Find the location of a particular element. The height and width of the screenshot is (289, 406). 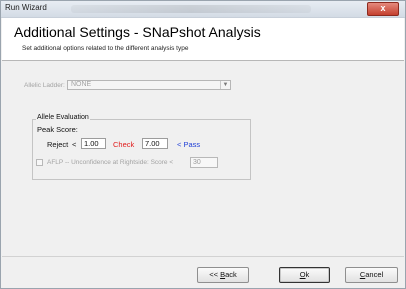

allelic-ladder-label: Allelic Ladder: is located at coordinates (44, 85).